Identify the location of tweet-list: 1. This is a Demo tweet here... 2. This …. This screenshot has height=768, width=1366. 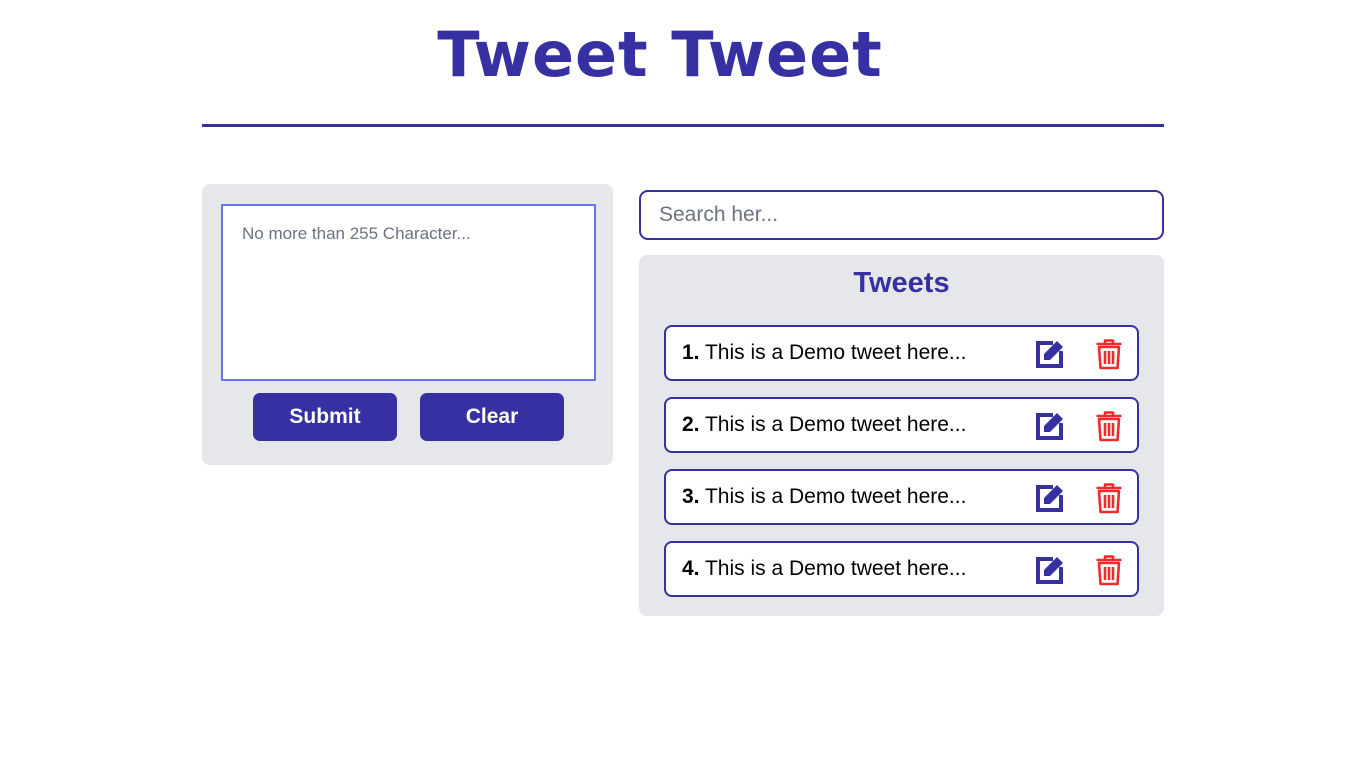
(901, 469).